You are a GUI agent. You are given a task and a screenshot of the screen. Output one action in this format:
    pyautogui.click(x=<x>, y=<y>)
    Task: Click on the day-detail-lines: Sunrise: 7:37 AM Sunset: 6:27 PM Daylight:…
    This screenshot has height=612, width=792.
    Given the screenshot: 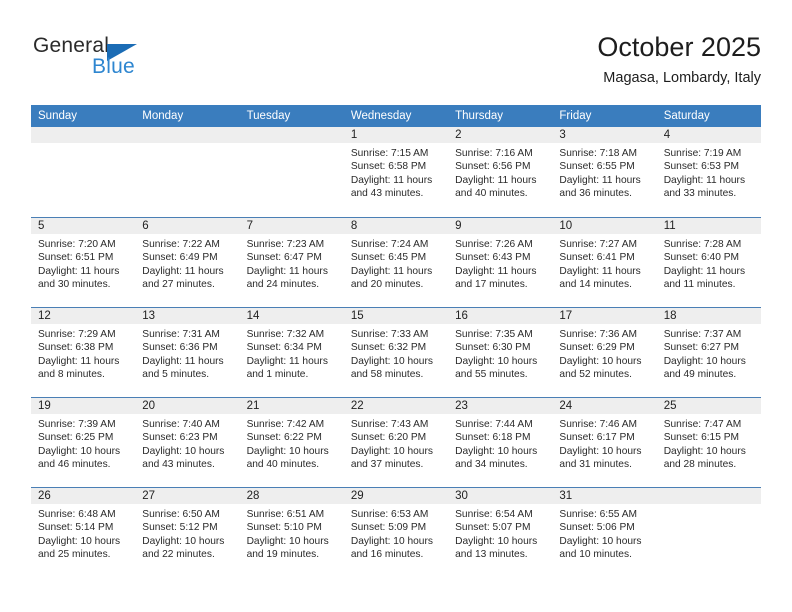 What is the action you would take?
    pyautogui.click(x=709, y=353)
    